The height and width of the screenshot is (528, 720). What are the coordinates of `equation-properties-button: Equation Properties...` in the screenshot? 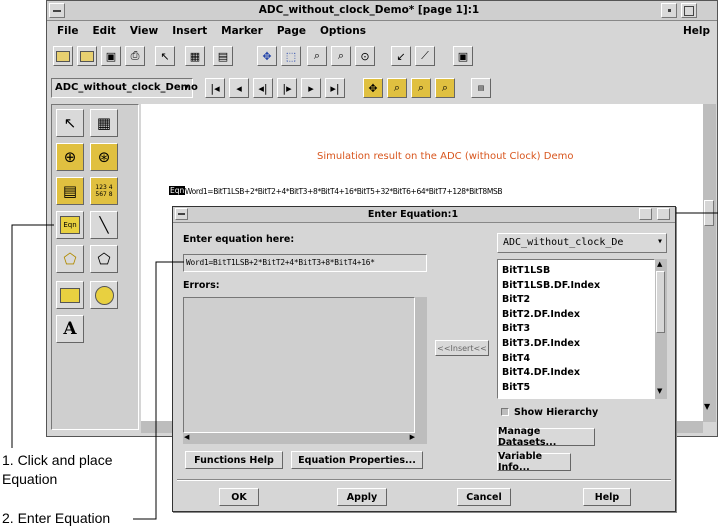 It's located at (357, 460).